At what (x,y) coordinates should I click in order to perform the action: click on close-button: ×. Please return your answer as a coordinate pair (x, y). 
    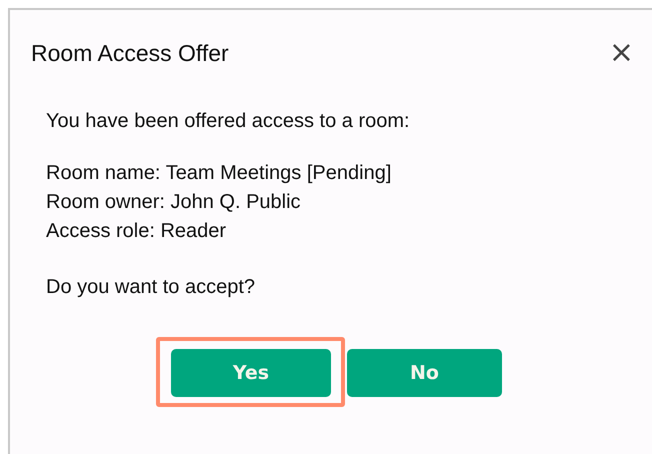
    Looking at the image, I should click on (621, 53).